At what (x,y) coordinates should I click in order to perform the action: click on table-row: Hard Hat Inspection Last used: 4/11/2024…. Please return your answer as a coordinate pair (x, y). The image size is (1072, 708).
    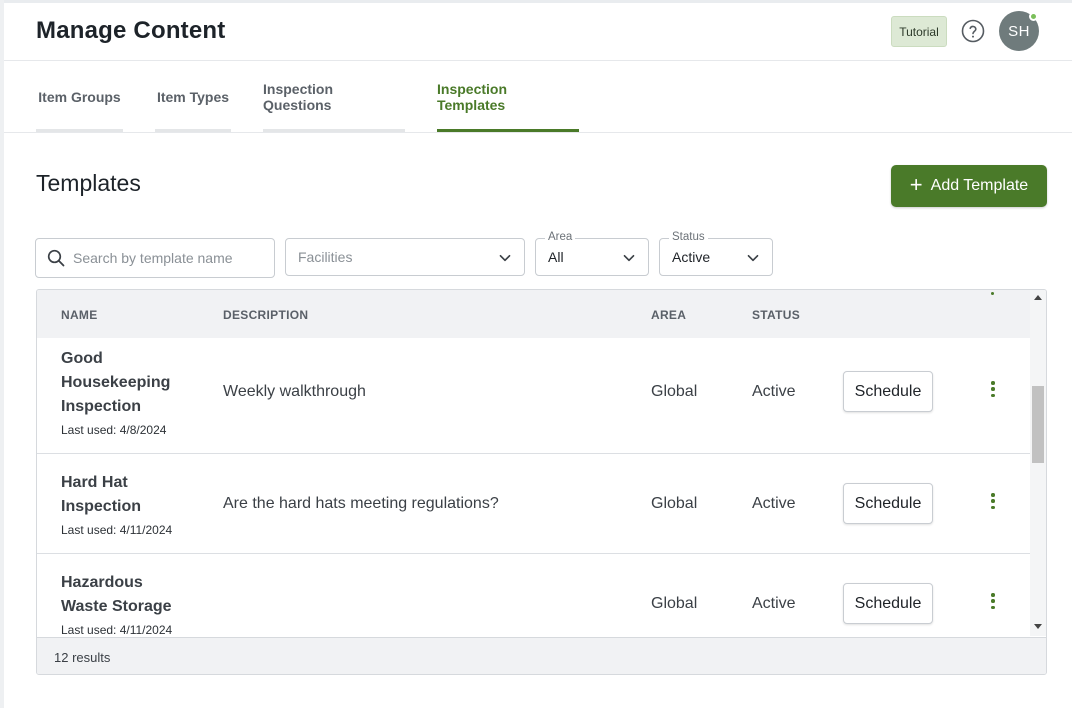
    Looking at the image, I should click on (533, 504).